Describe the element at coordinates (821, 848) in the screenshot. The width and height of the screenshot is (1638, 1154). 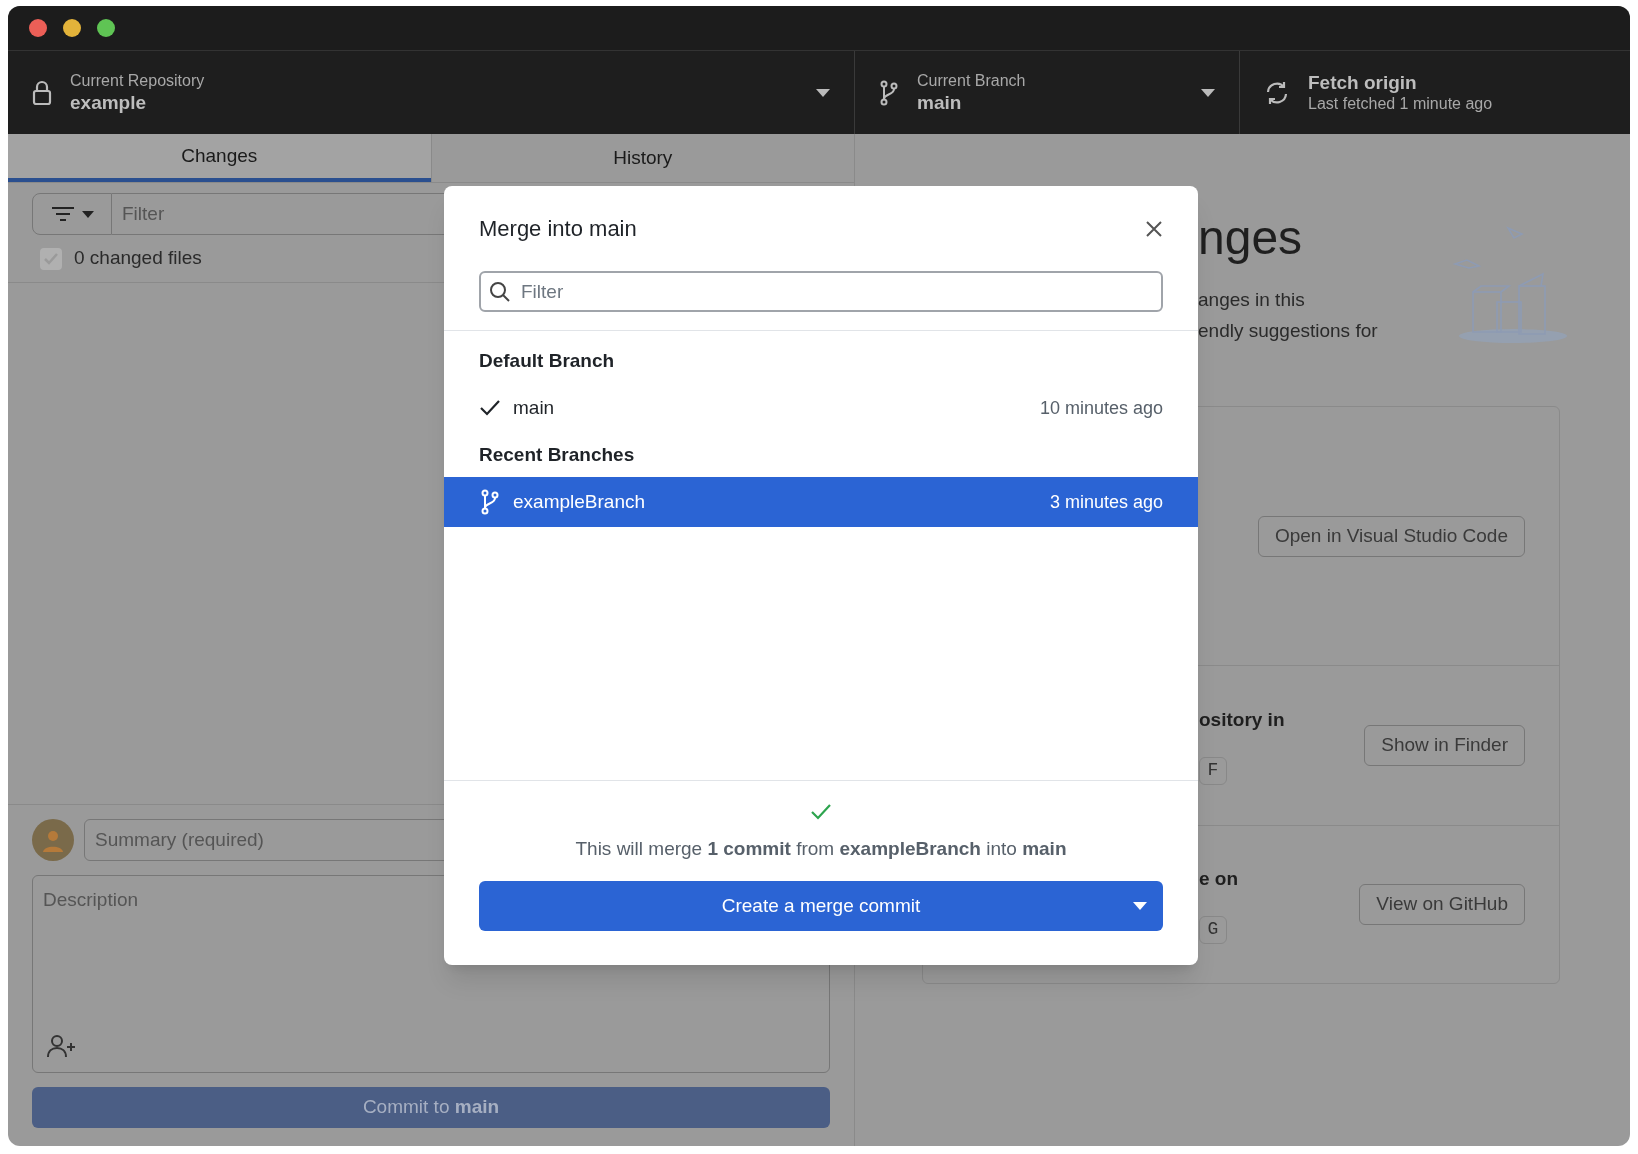
I see `merge-summary: This will merge 1 commit from exampleBranch into main` at that location.